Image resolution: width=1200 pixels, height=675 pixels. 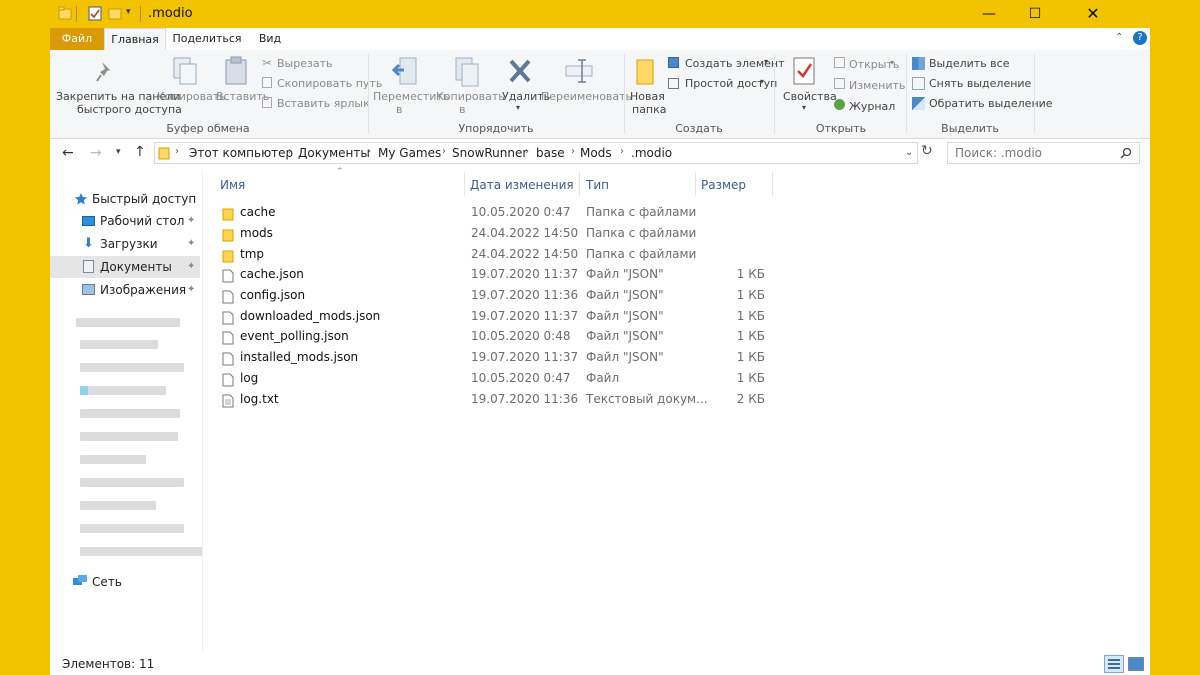 What do you see at coordinates (1140, 38) in the screenshot?
I see `help-icon: ?` at bounding box center [1140, 38].